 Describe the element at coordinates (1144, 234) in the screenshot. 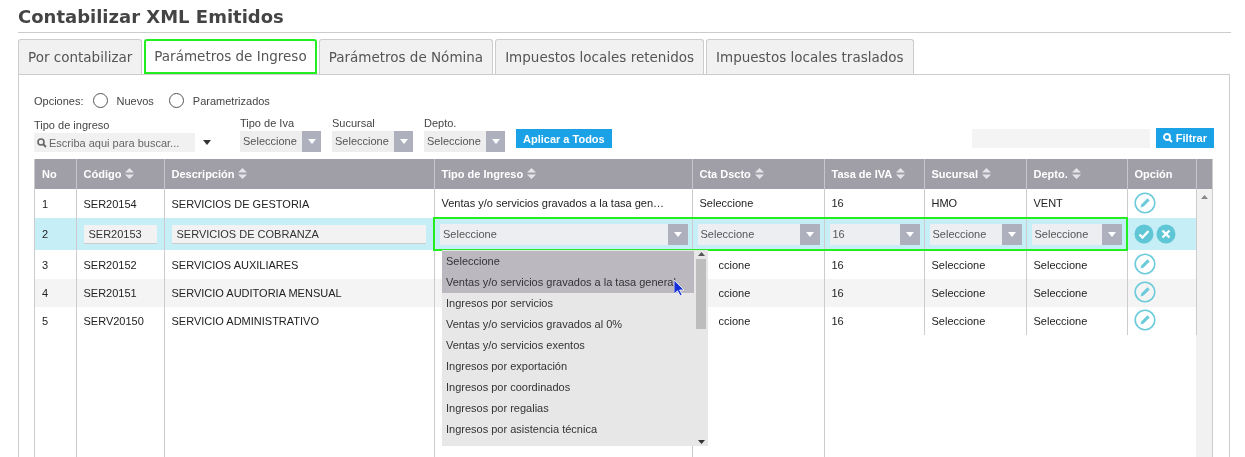

I see `check-icon` at that location.